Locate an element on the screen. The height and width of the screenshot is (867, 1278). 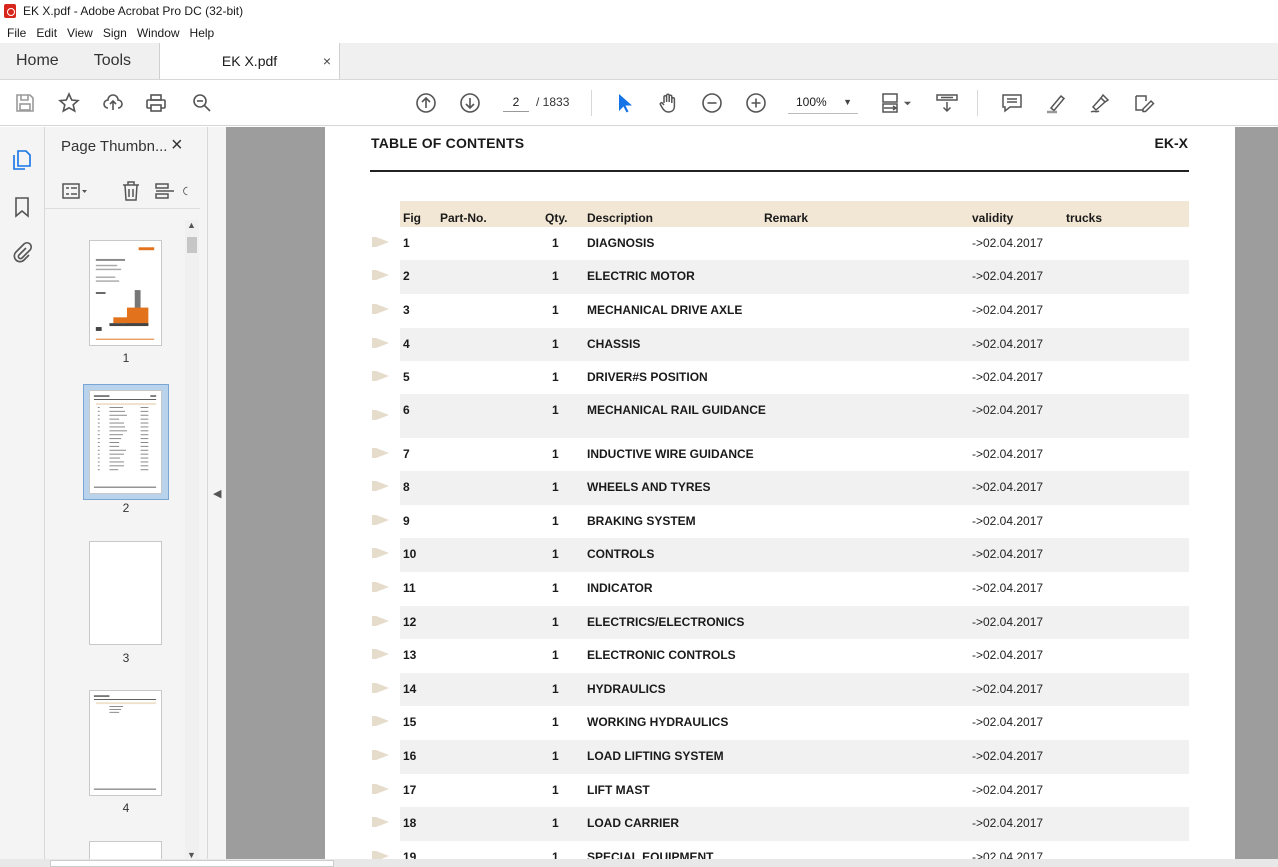
row-description: CONTROLS is located at coordinates (621, 554).